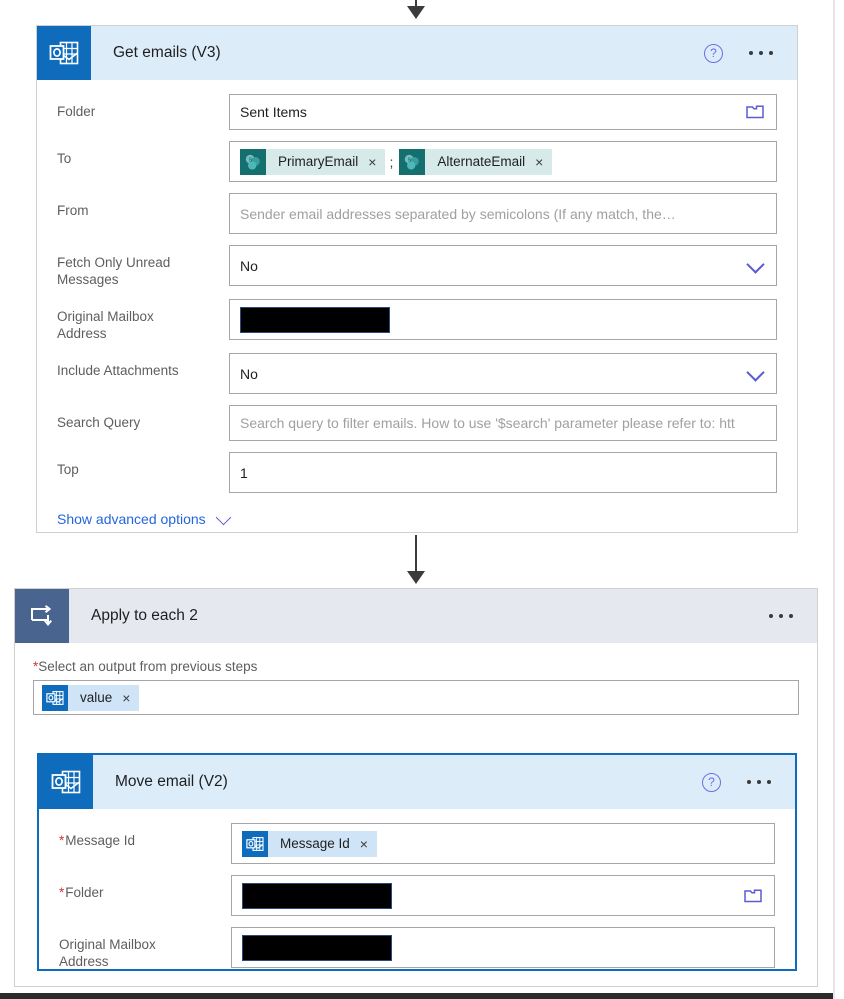  What do you see at coordinates (416, 666) in the screenshot?
I see `select-output-label: *Select an output from previous steps` at bounding box center [416, 666].